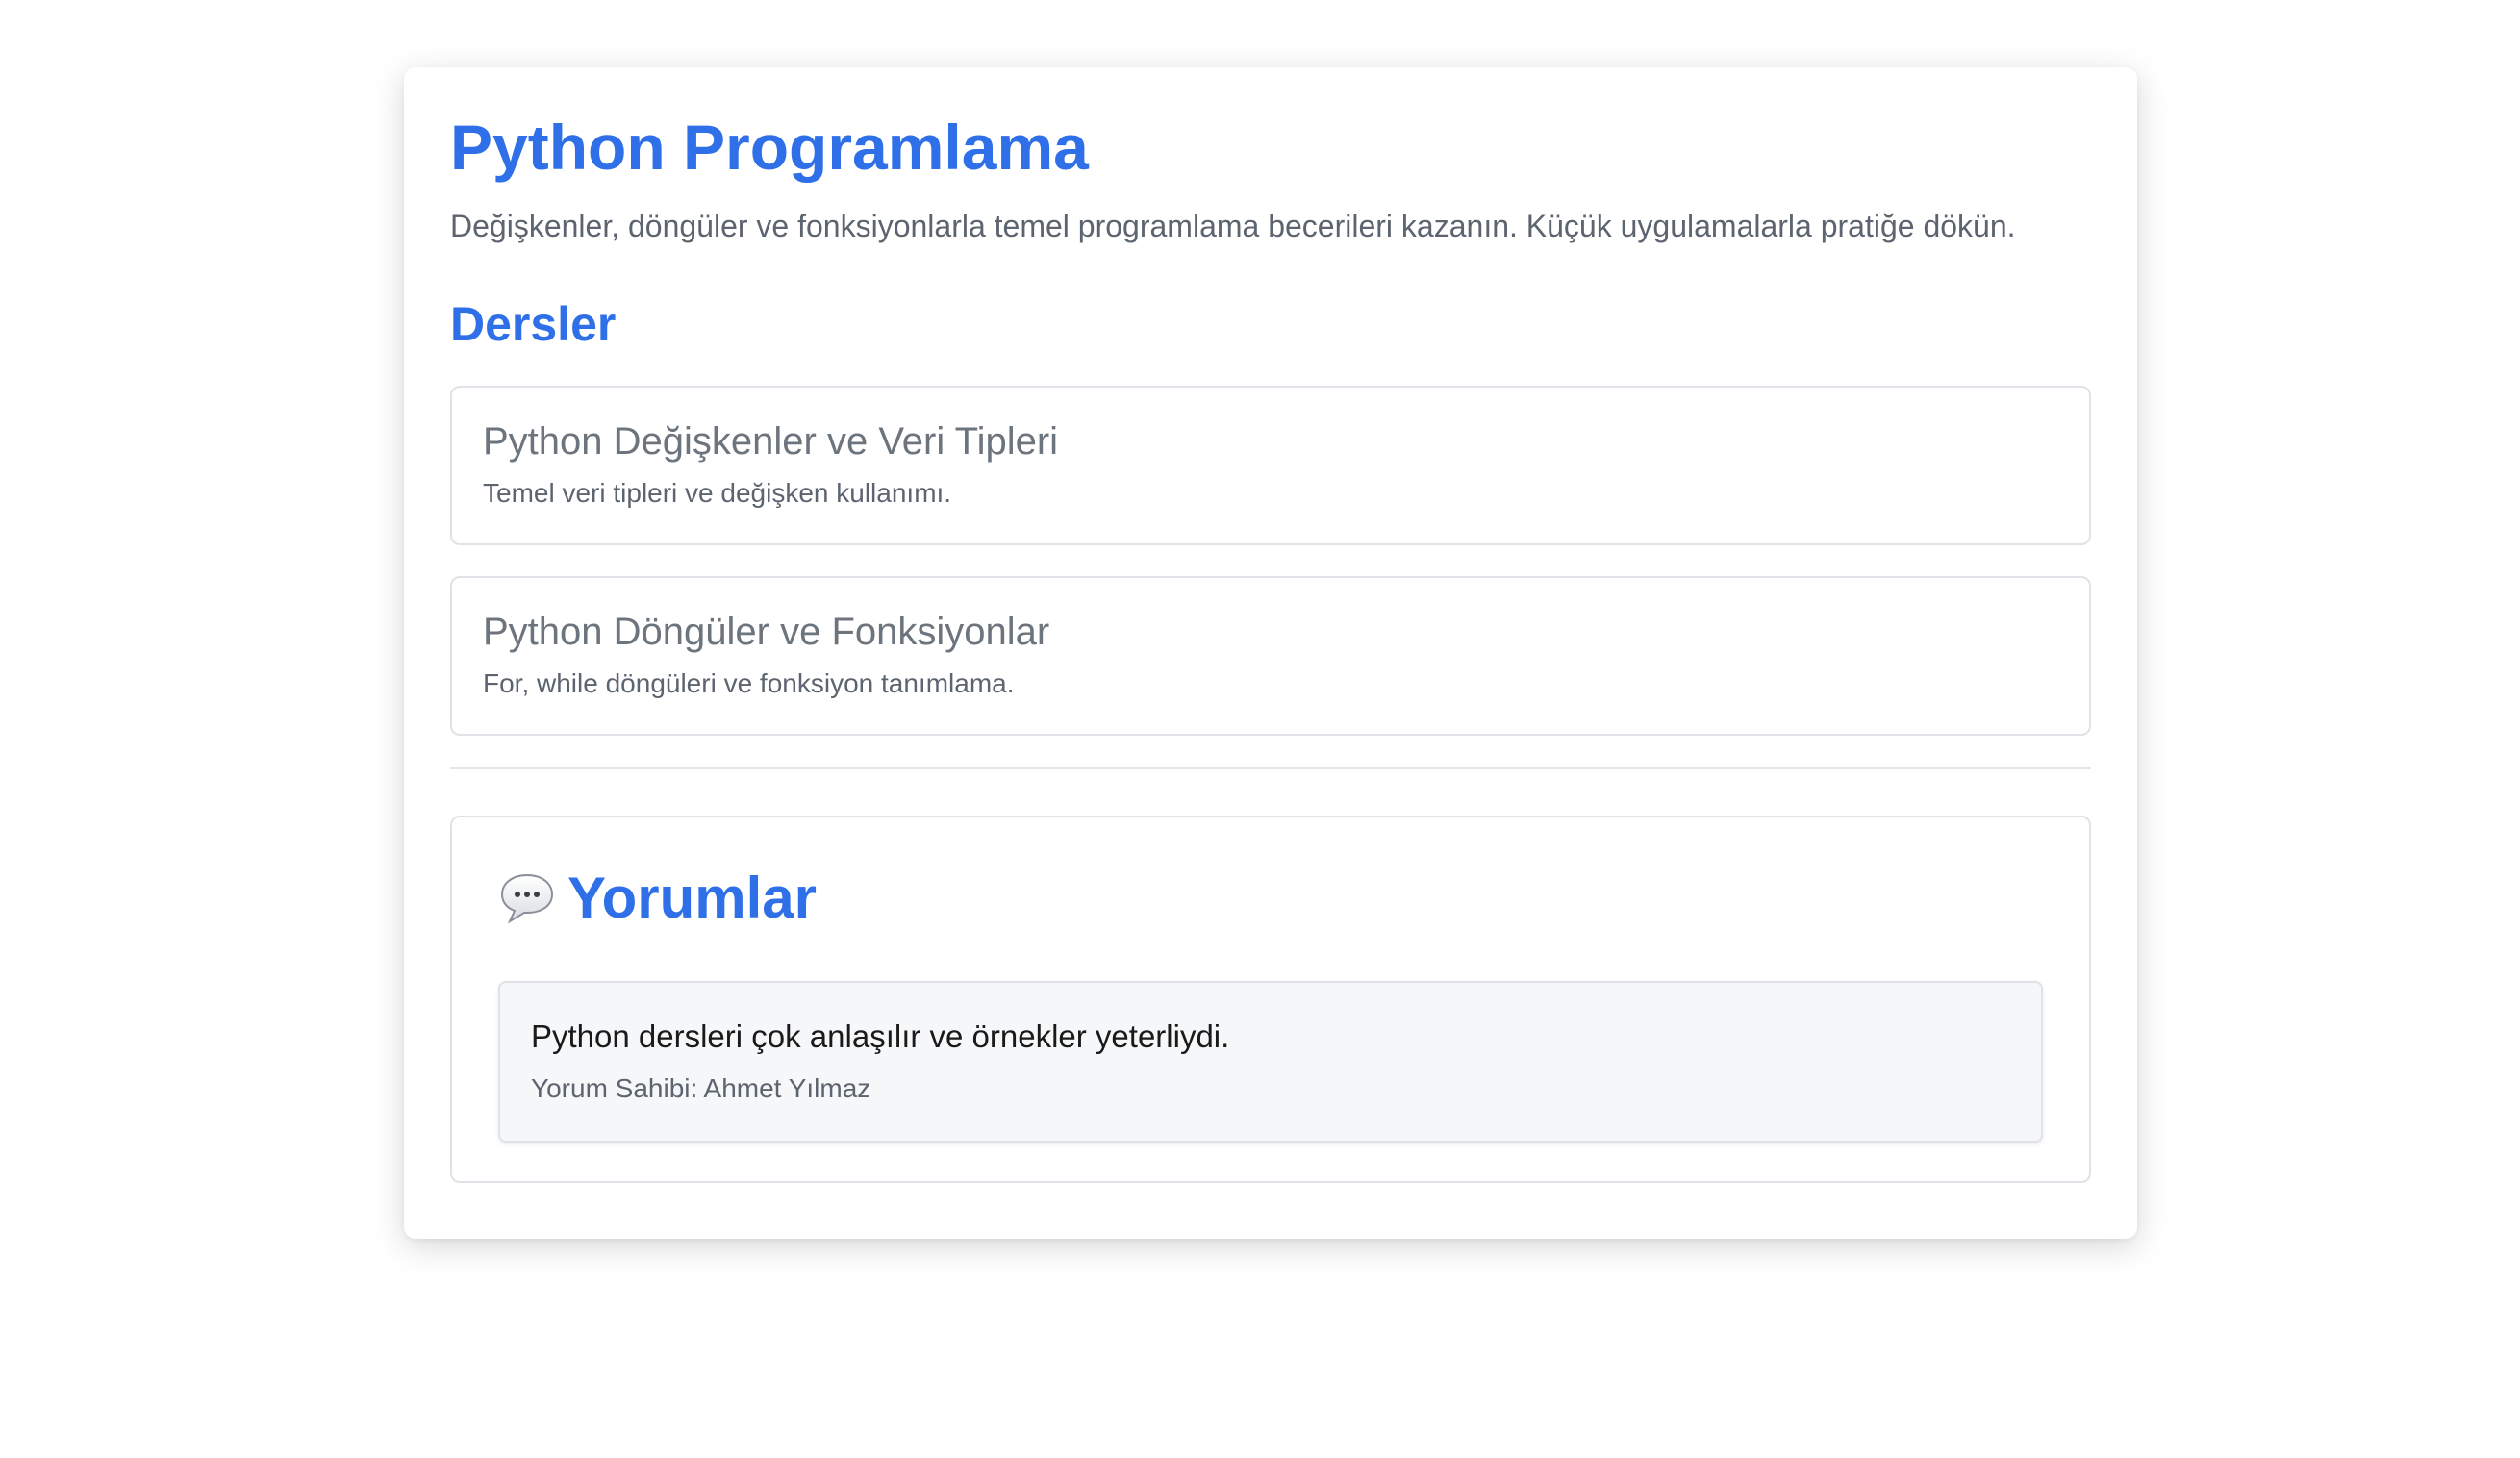 The width and height of the screenshot is (2520, 1458). What do you see at coordinates (1271, 898) in the screenshot?
I see `comments-header: Yorumlar` at bounding box center [1271, 898].